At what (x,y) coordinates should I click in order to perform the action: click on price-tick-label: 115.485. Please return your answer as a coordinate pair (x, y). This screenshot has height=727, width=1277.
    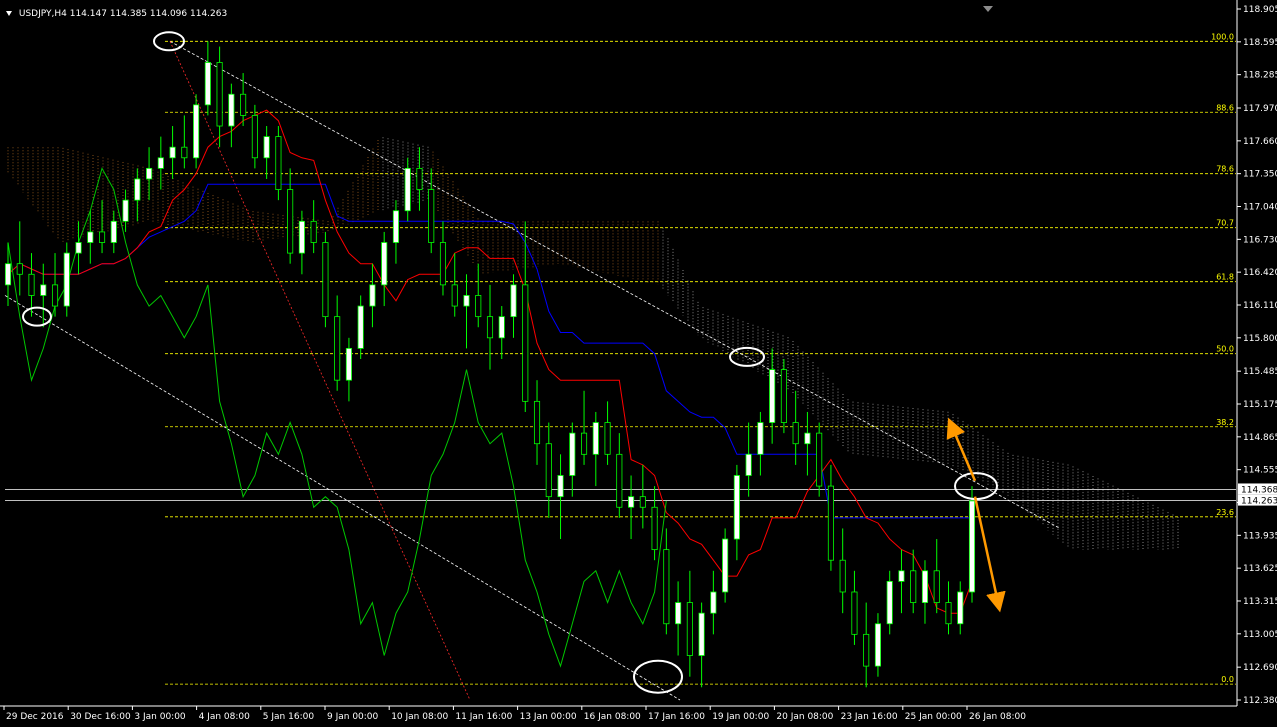
    Looking at the image, I should click on (1260, 372).